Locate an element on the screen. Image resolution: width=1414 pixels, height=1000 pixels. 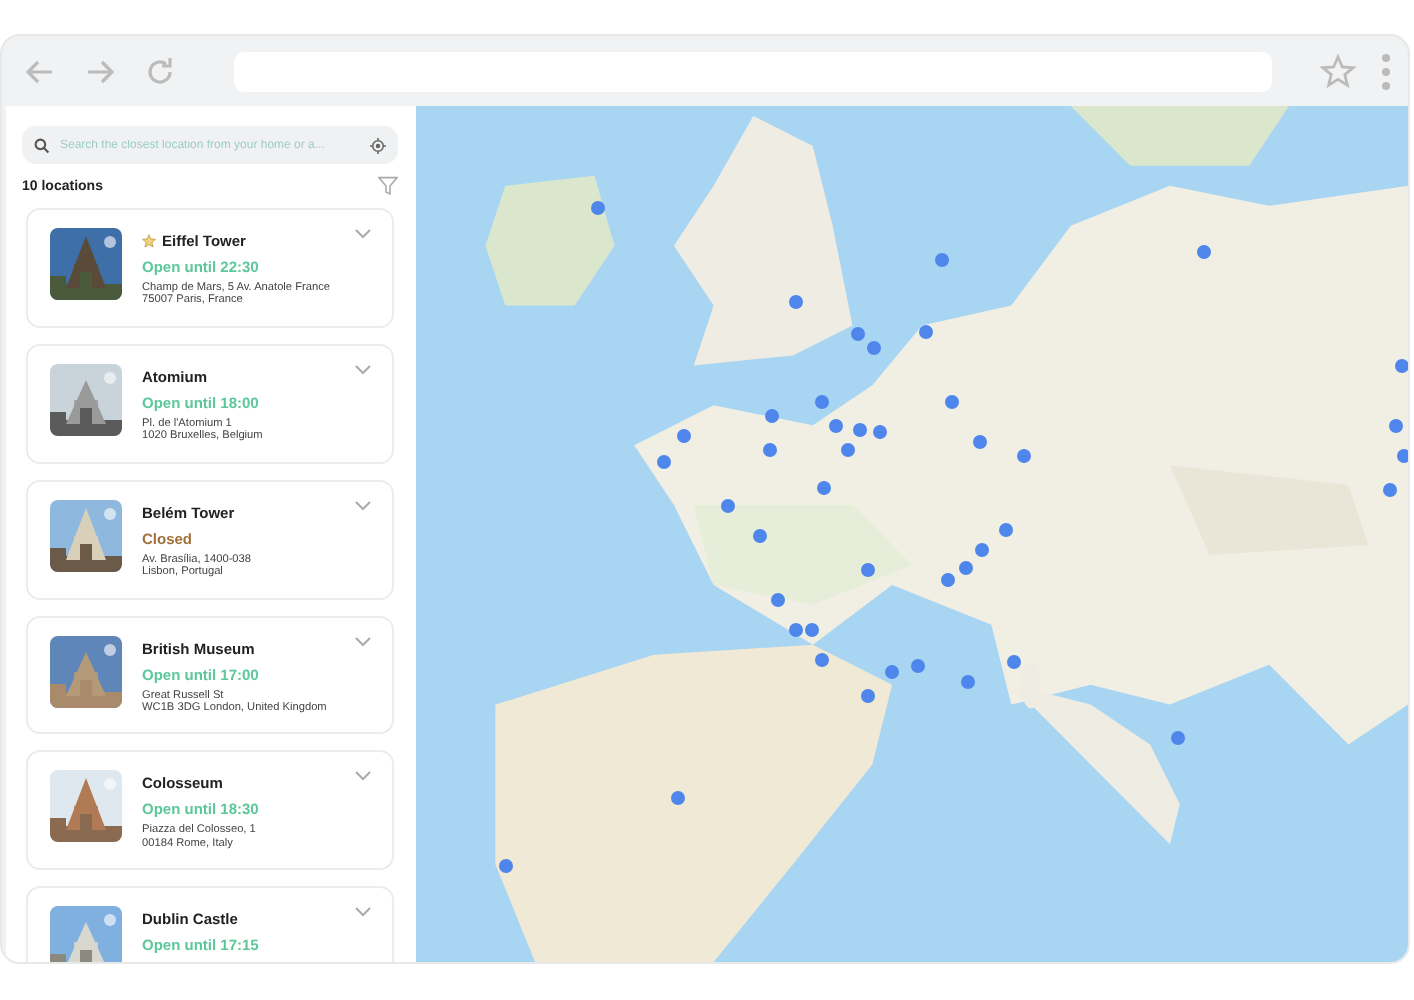
locate-icon is located at coordinates (378, 145).